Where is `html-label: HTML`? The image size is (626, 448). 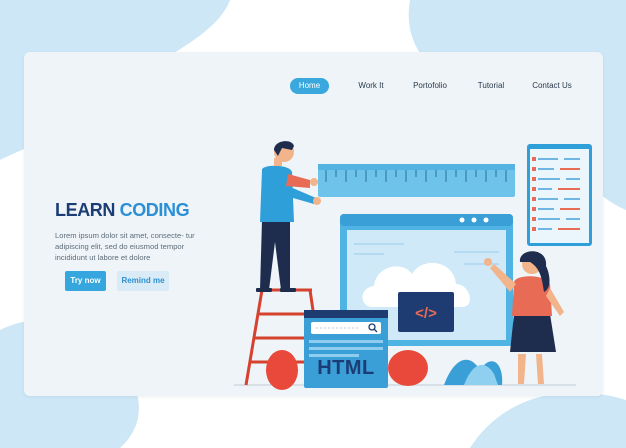 html-label: HTML is located at coordinates (346, 368).